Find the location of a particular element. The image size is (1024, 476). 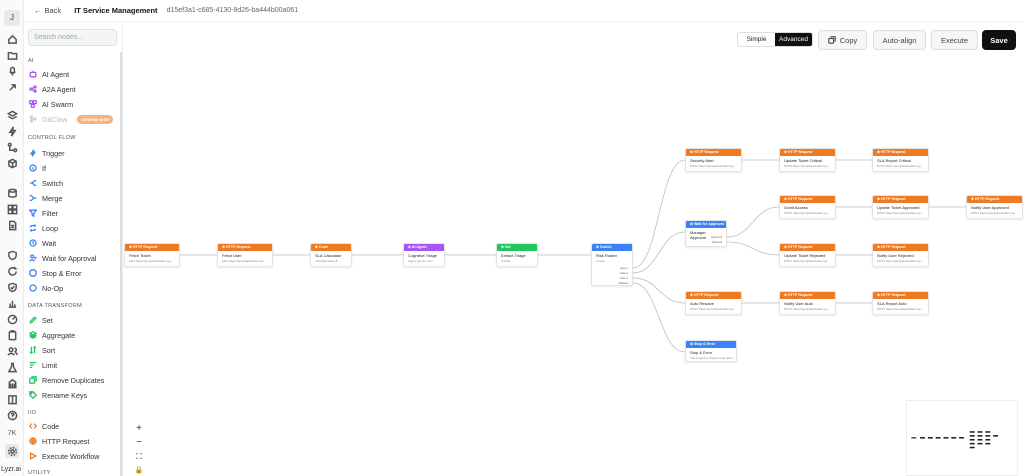

gauge-icon is located at coordinates (12, 319).